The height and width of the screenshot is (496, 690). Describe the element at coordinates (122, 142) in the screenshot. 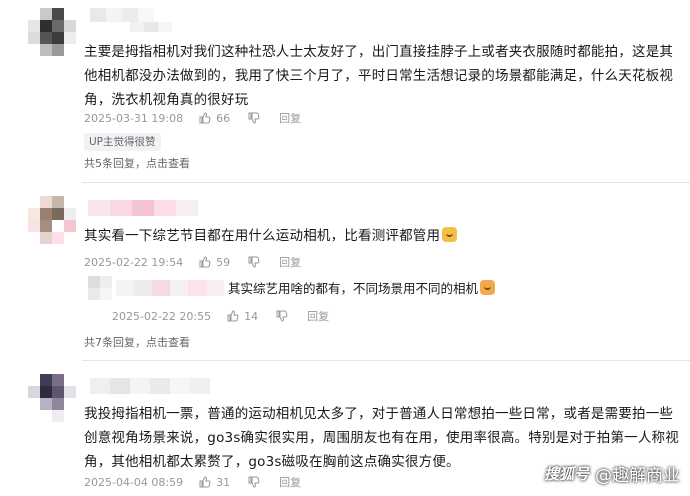

I see `up-liked-badge: UP主觉得很赞` at that location.